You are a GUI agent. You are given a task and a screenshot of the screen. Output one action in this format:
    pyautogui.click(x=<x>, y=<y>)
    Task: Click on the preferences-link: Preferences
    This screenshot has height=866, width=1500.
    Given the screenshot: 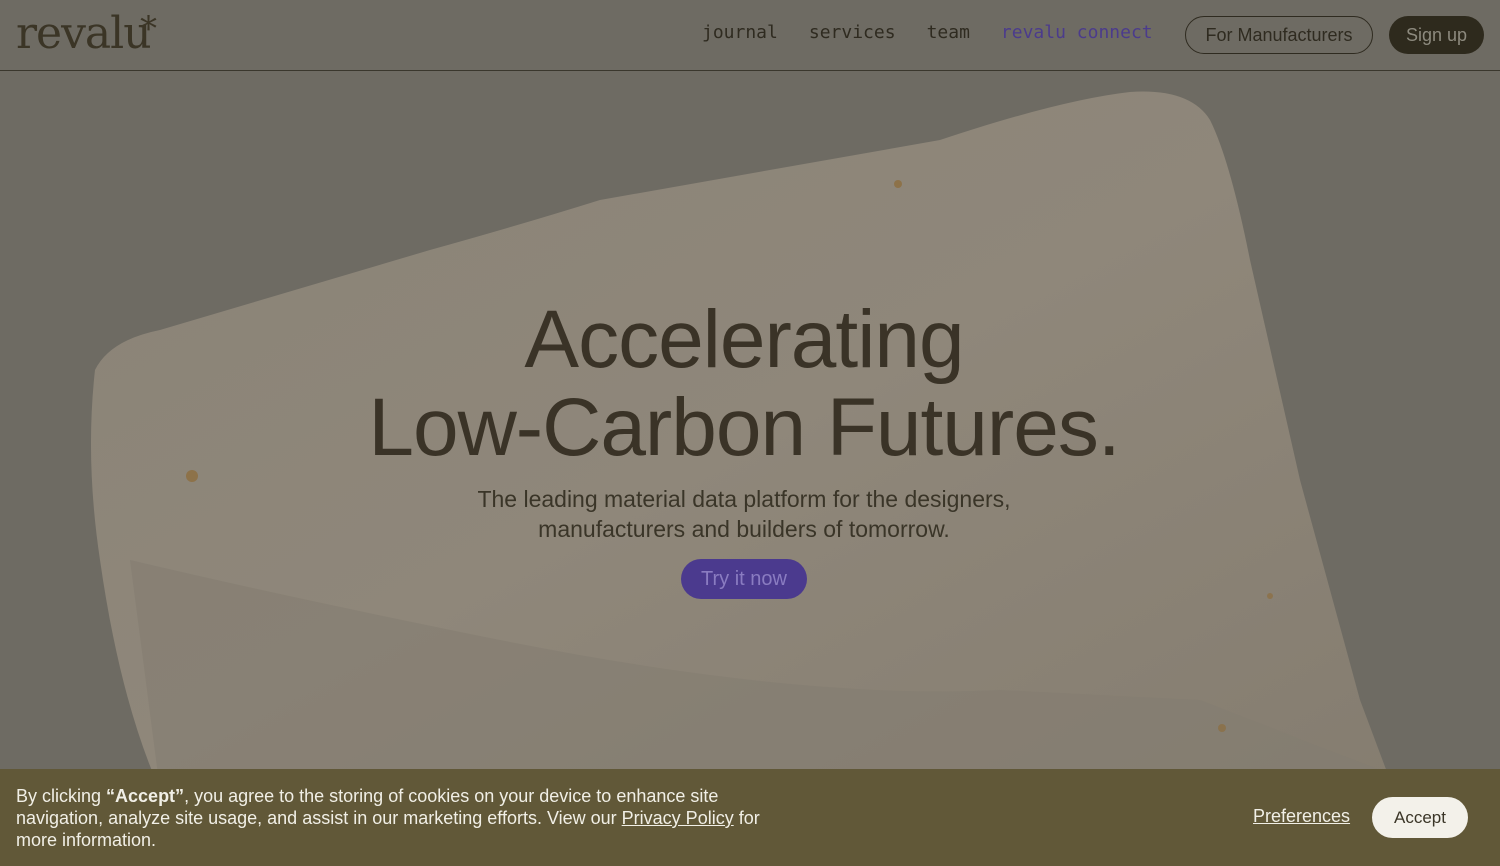 What is the action you would take?
    pyautogui.click(x=1301, y=816)
    